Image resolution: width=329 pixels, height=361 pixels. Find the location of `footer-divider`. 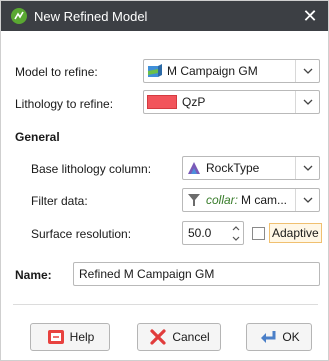

footer-divider is located at coordinates (165, 304).